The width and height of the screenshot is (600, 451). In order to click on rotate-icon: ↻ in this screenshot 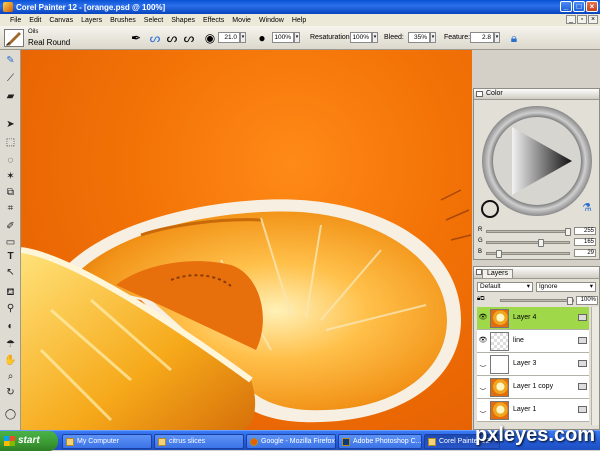, I will do `click(10, 393)`.